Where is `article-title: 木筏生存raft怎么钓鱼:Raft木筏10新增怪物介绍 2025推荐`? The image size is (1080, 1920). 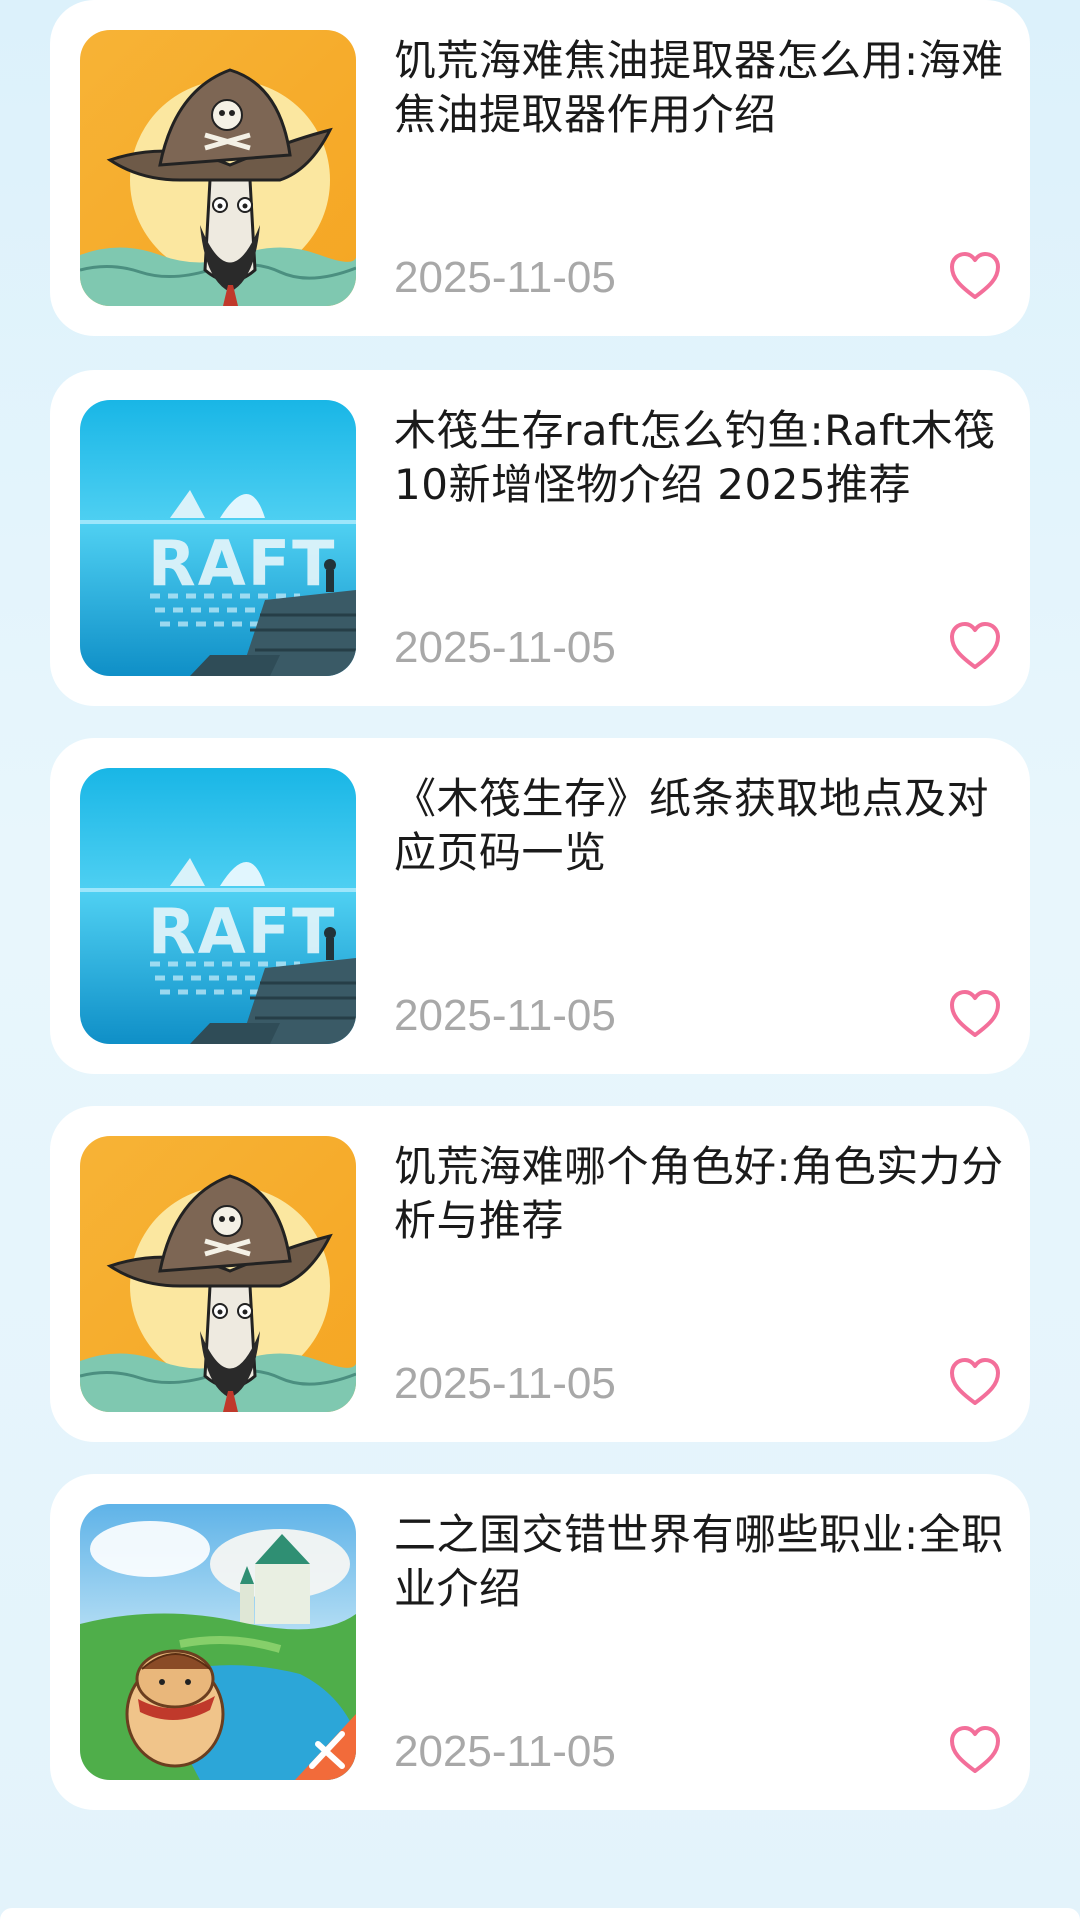
article-title: 木筏生存raft怎么钓鱼:Raft木筏10新增怪物介绍 2025推荐 is located at coordinates (699, 458).